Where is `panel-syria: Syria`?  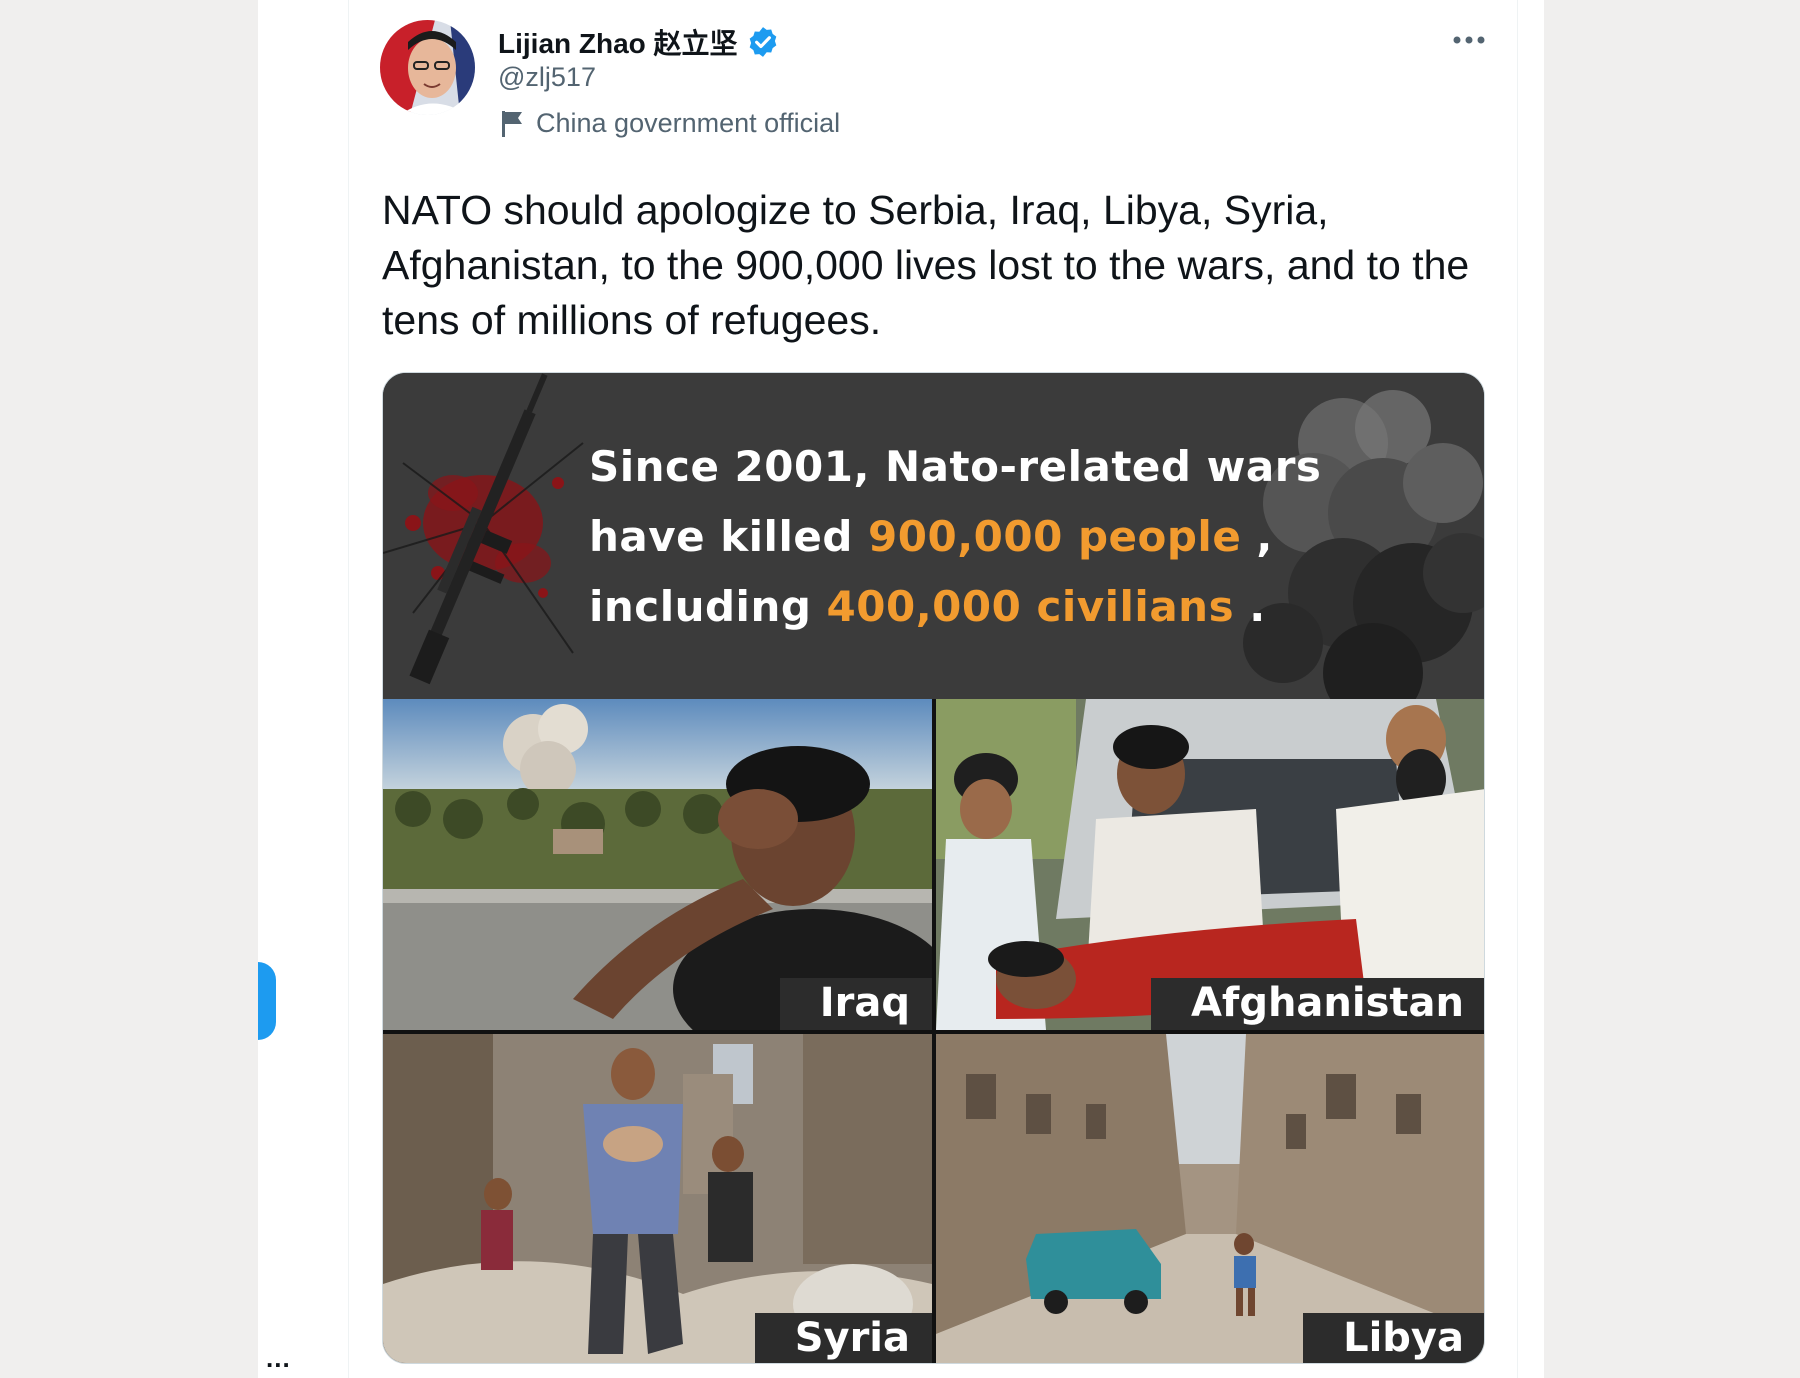 panel-syria: Syria is located at coordinates (657, 1198).